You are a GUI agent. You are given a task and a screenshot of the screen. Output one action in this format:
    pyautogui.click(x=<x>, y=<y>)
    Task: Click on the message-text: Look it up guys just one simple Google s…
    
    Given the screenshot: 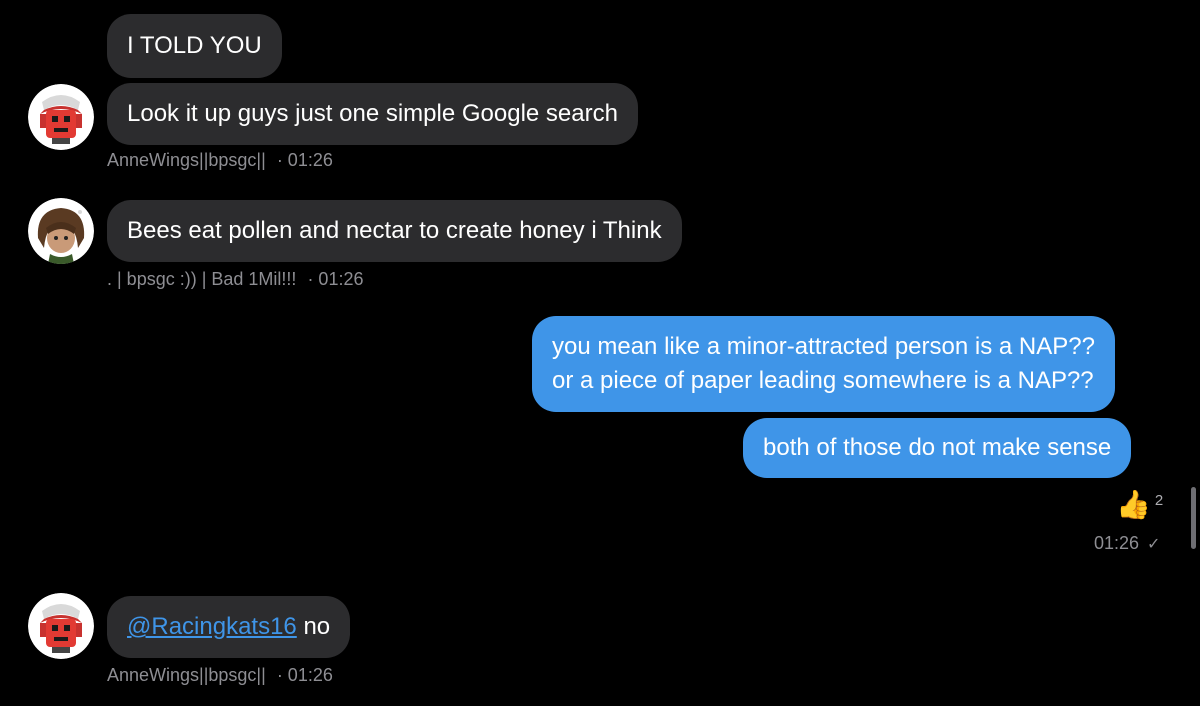 What is the action you would take?
    pyautogui.click(x=372, y=113)
    